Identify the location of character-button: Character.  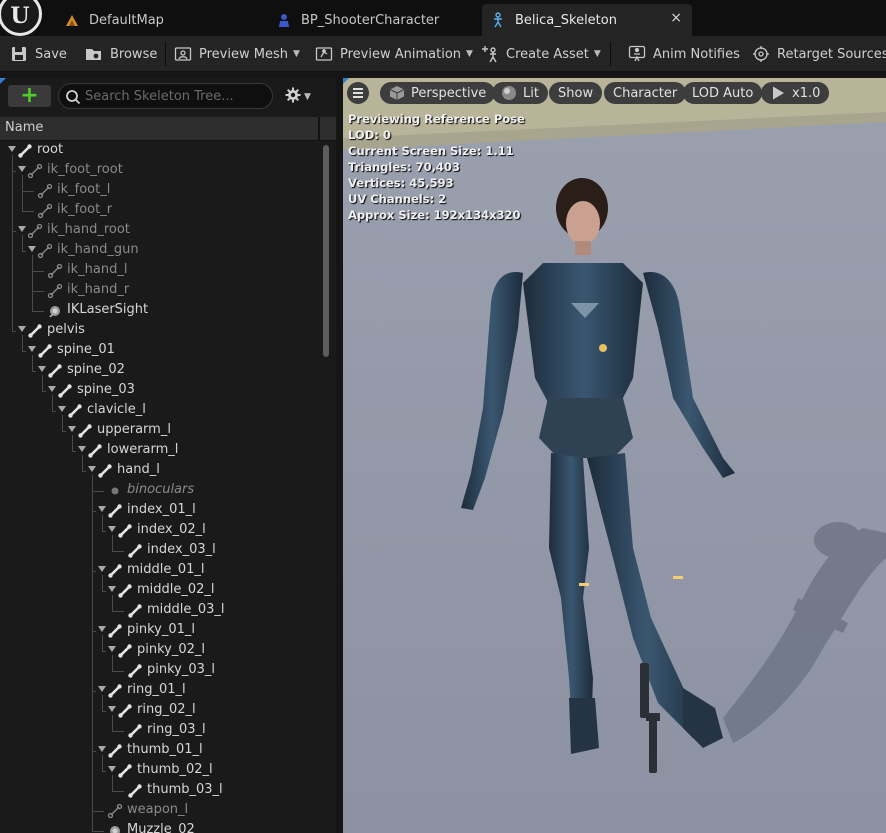
(645, 93).